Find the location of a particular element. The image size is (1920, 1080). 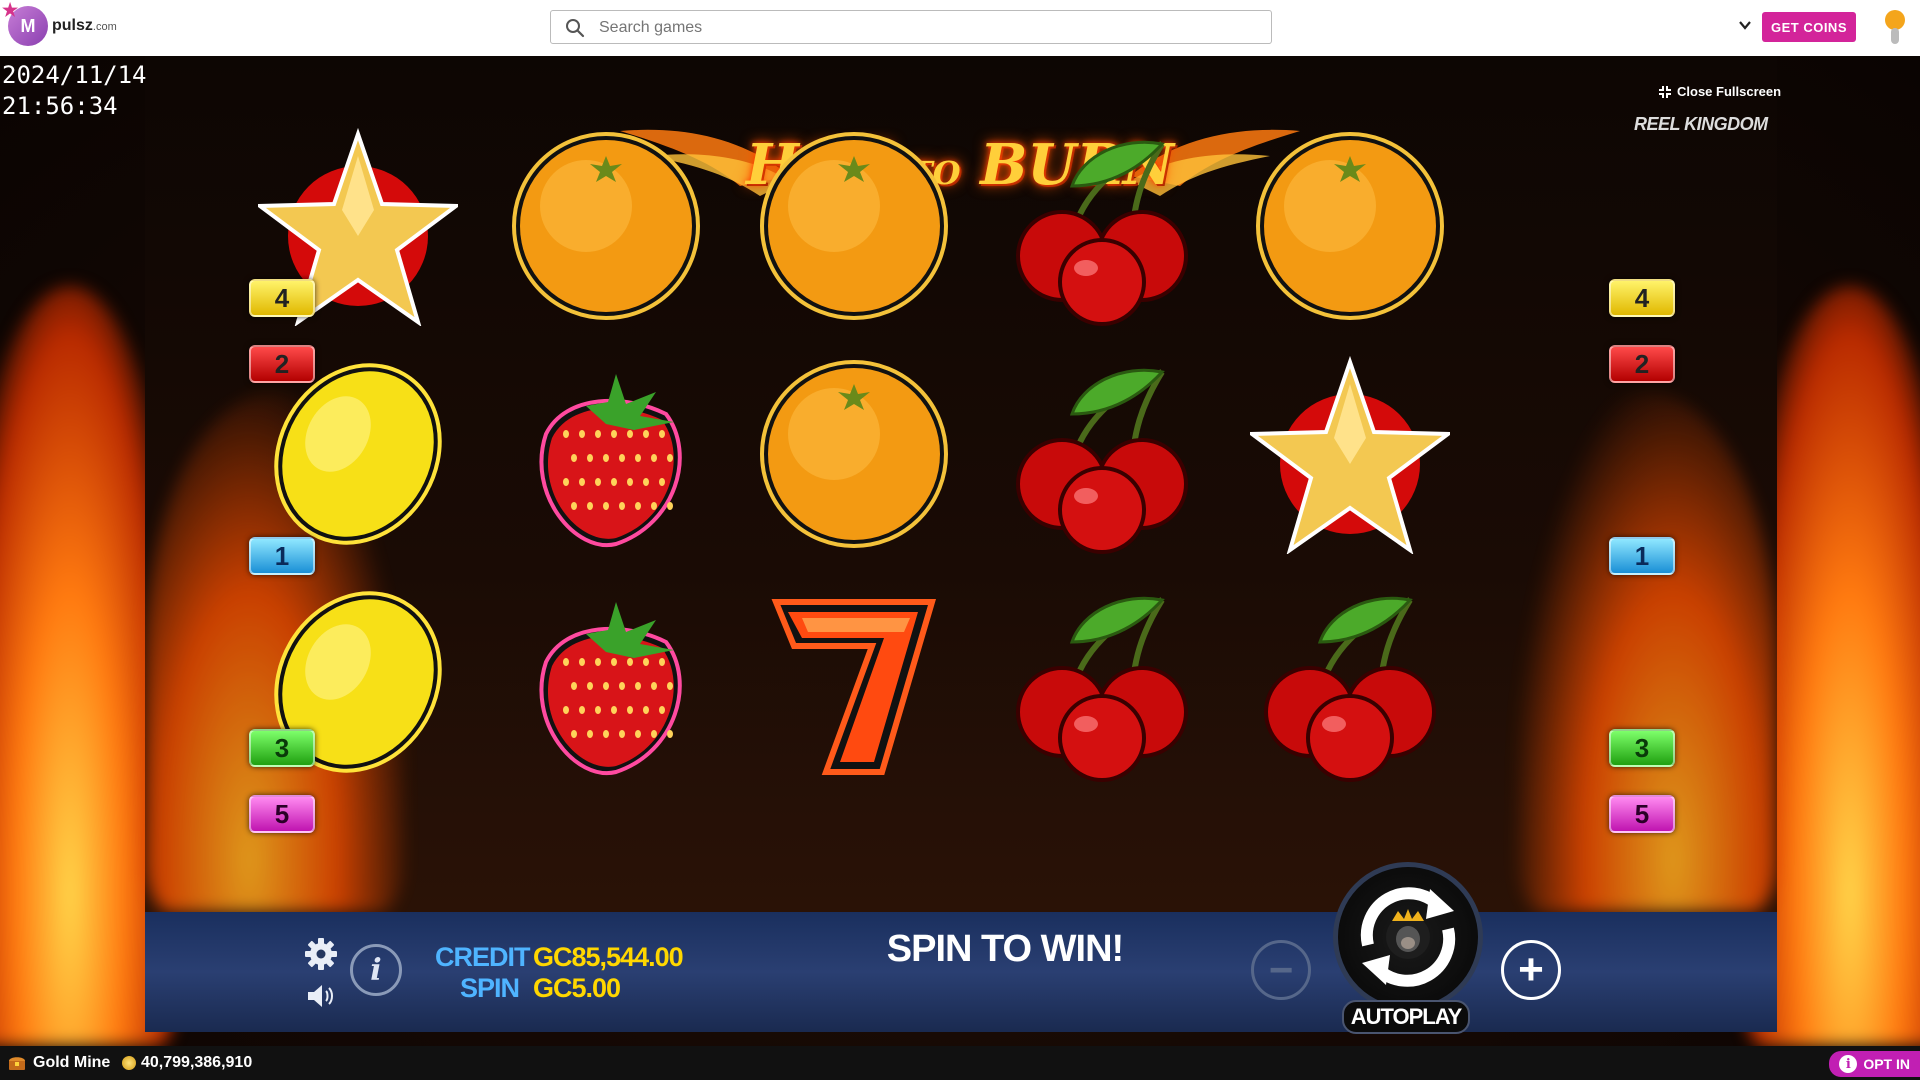

payline-badge-right: 3 is located at coordinates (1642, 748).